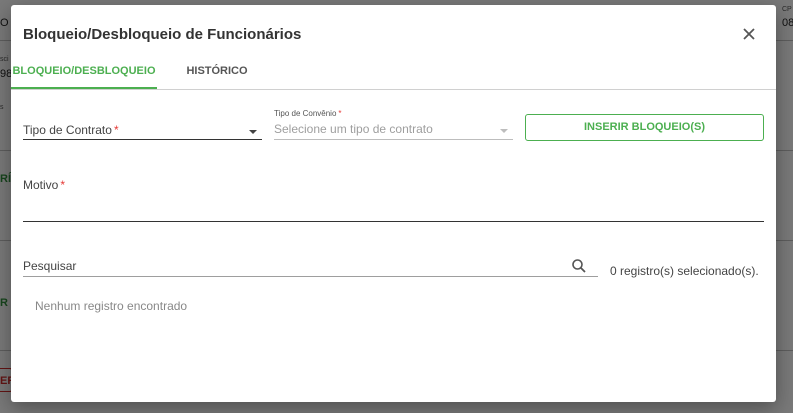  I want to click on search-icon, so click(579, 266).